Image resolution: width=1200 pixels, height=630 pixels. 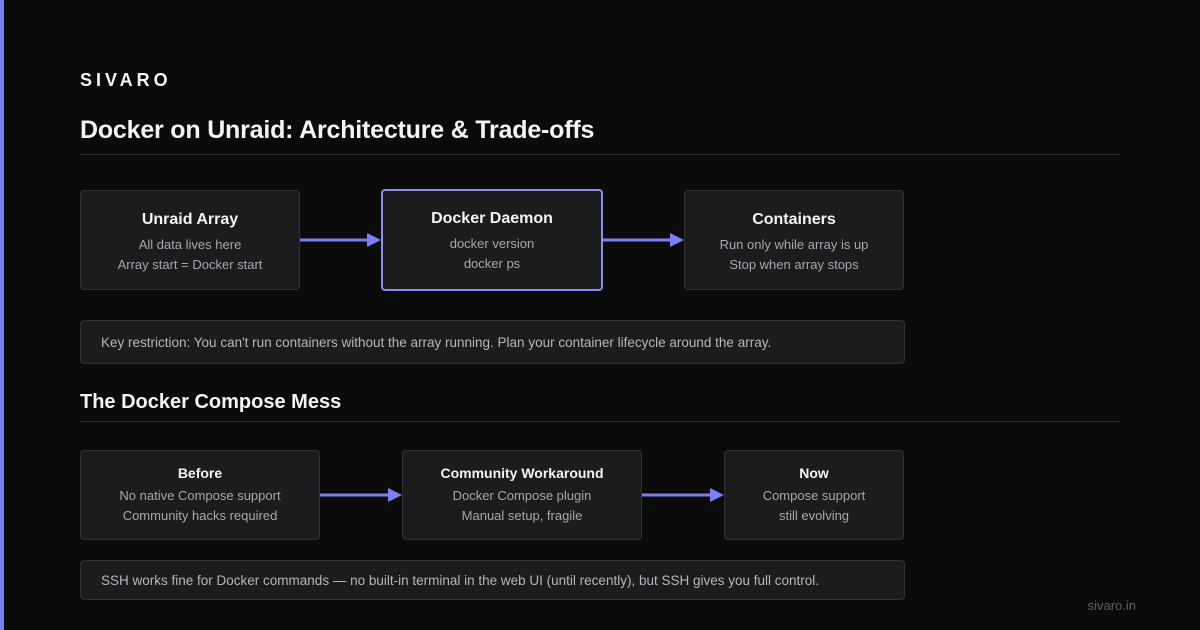 What do you see at coordinates (522, 473) in the screenshot?
I see `node-title: Community Workaround` at bounding box center [522, 473].